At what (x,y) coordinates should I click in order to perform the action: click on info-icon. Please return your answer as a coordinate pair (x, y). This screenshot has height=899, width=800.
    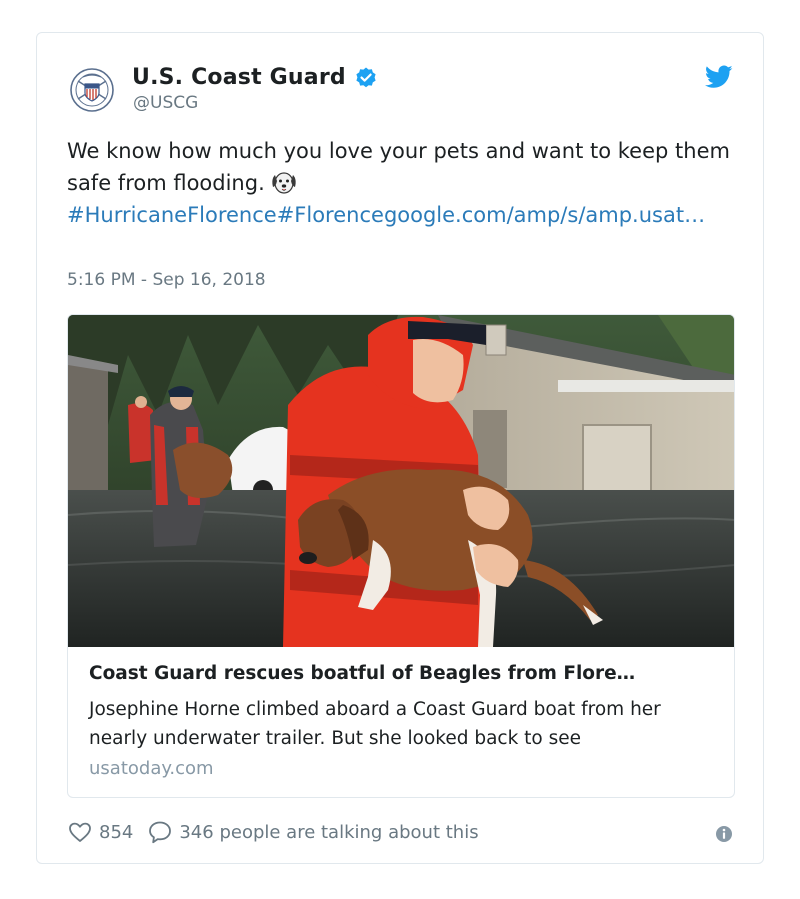
    Looking at the image, I should click on (724, 834).